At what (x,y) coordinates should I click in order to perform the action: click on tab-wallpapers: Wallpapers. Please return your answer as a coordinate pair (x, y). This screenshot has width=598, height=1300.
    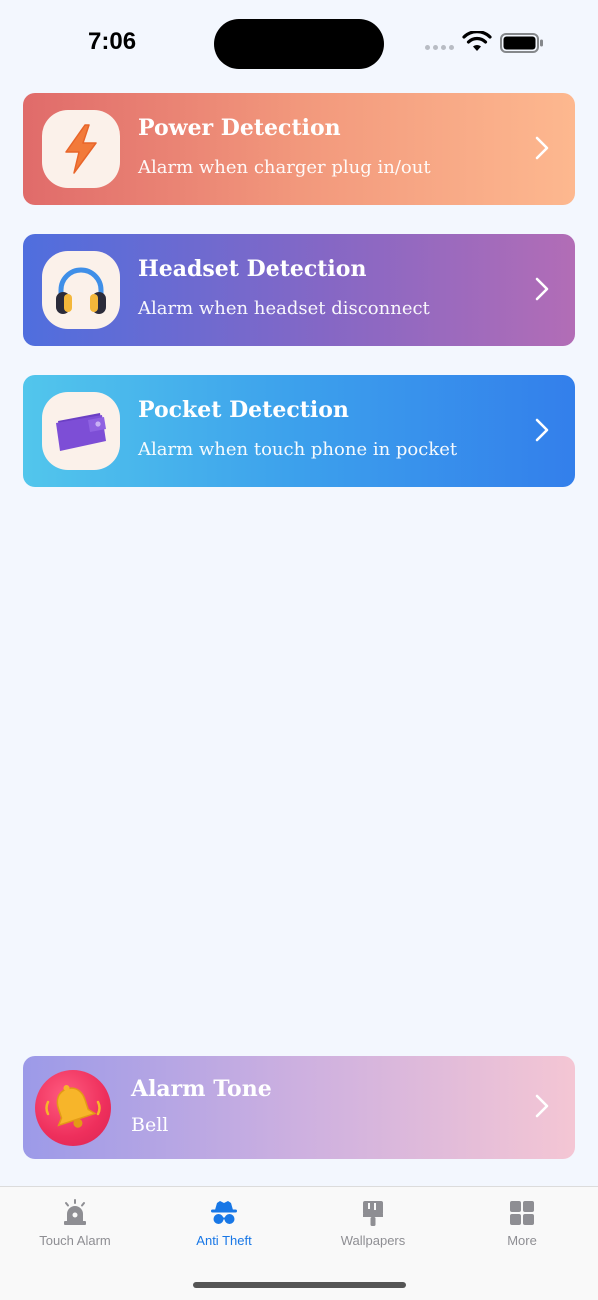
    Looking at the image, I should click on (373, 1223).